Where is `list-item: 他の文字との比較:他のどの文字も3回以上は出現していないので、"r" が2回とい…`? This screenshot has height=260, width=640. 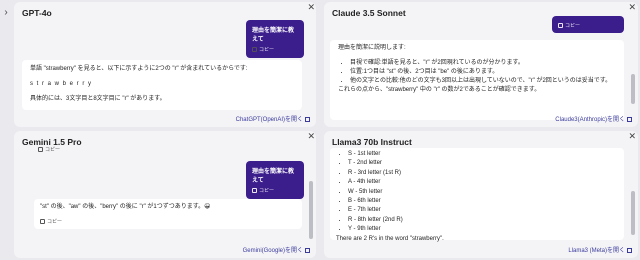
list-item: 他の文字との比較:他のどの文字も3回以上は出現していないので、"r" が2回とい… is located at coordinates (483, 81).